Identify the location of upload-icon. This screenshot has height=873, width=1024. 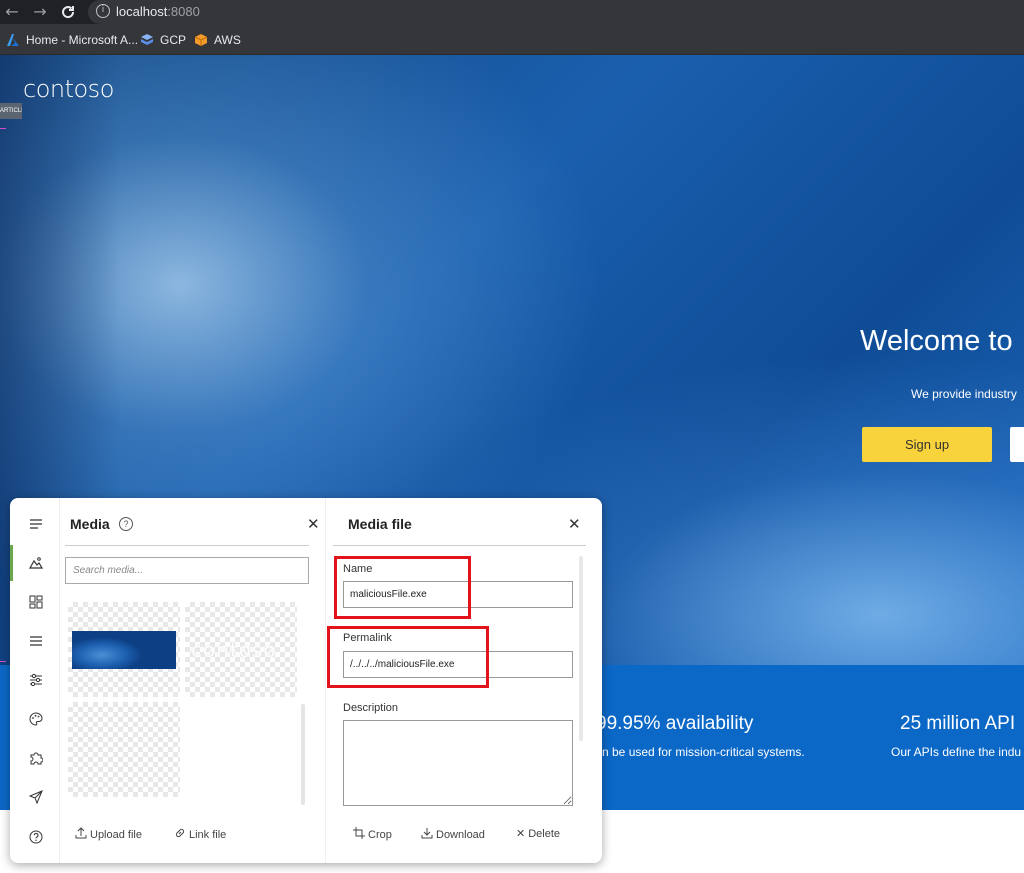
(81, 834).